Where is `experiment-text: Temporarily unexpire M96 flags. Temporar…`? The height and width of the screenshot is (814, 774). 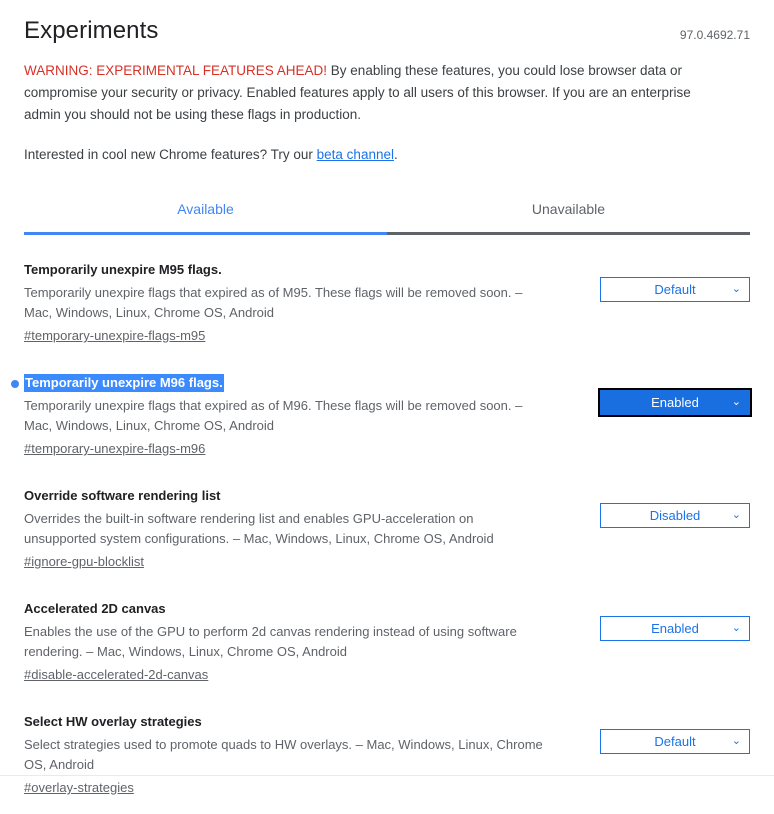
experiment-text: Temporarily unexpire M96 flags. Temporar… is located at coordinates (279, 416).